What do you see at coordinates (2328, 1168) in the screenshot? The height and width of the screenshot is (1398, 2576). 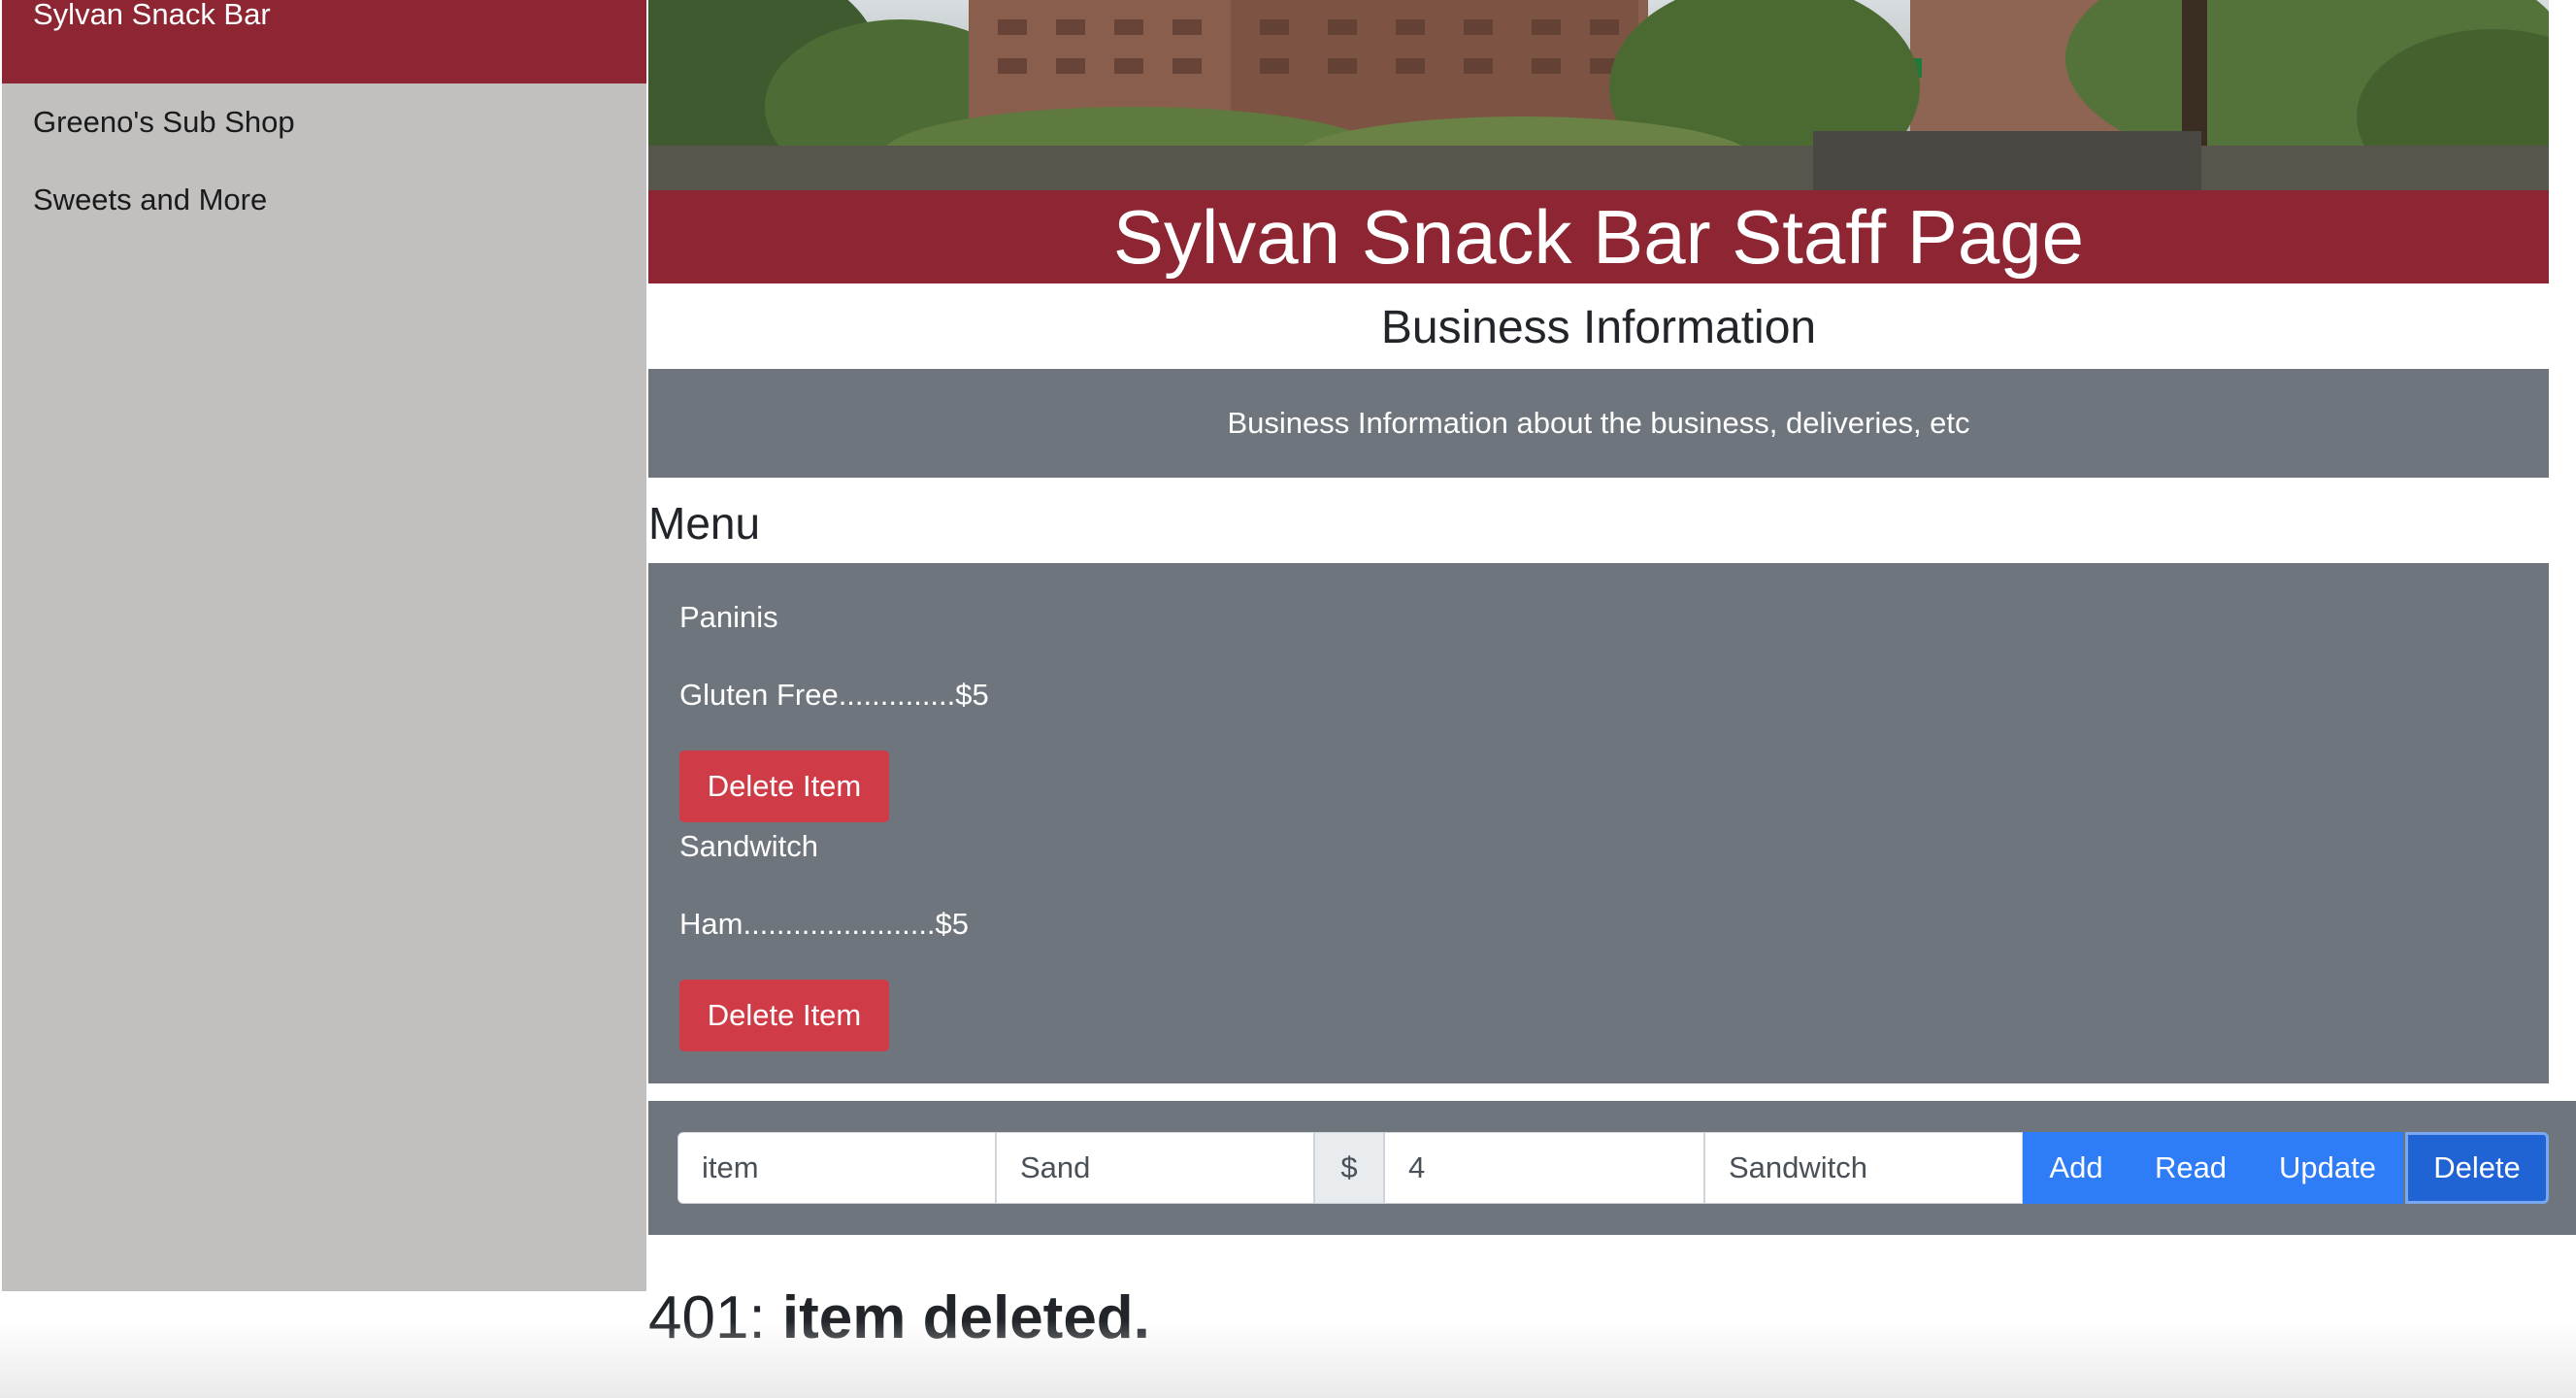 I see `update-button: Update` at bounding box center [2328, 1168].